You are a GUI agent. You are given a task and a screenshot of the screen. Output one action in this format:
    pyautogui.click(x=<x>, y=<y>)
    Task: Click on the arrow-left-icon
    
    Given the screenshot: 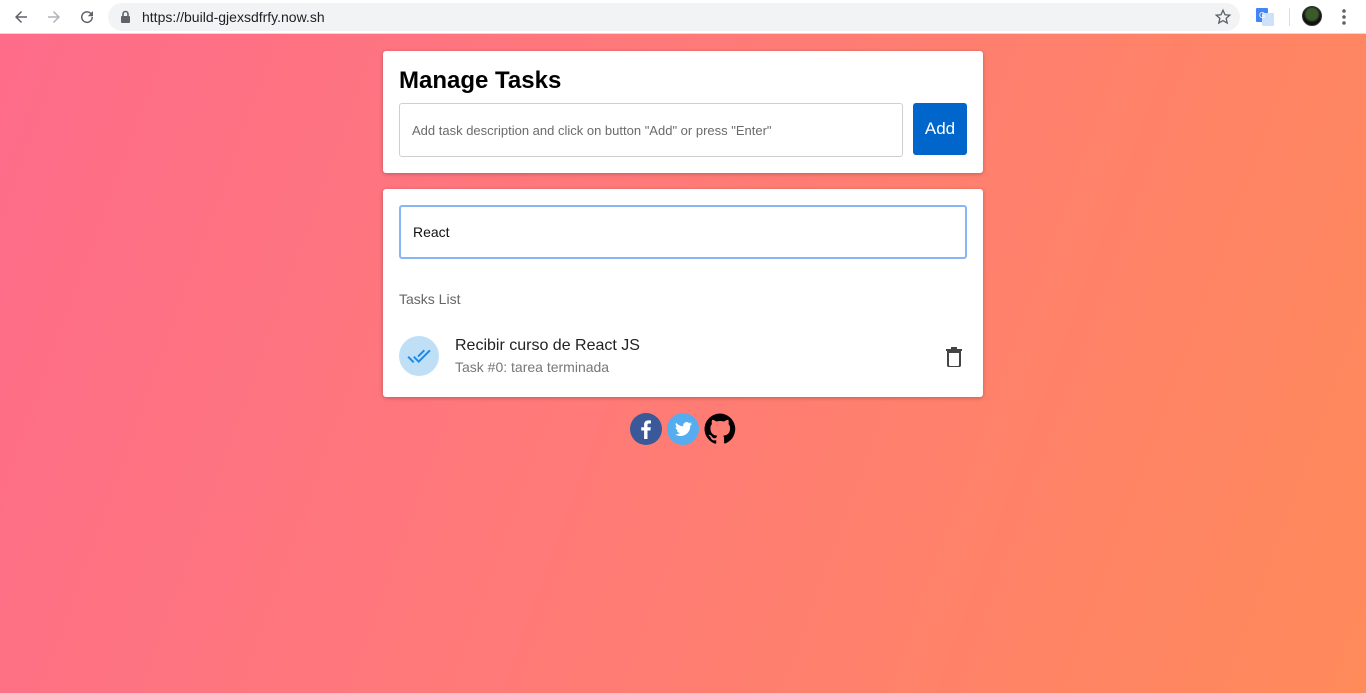 What is the action you would take?
    pyautogui.click(x=21, y=17)
    